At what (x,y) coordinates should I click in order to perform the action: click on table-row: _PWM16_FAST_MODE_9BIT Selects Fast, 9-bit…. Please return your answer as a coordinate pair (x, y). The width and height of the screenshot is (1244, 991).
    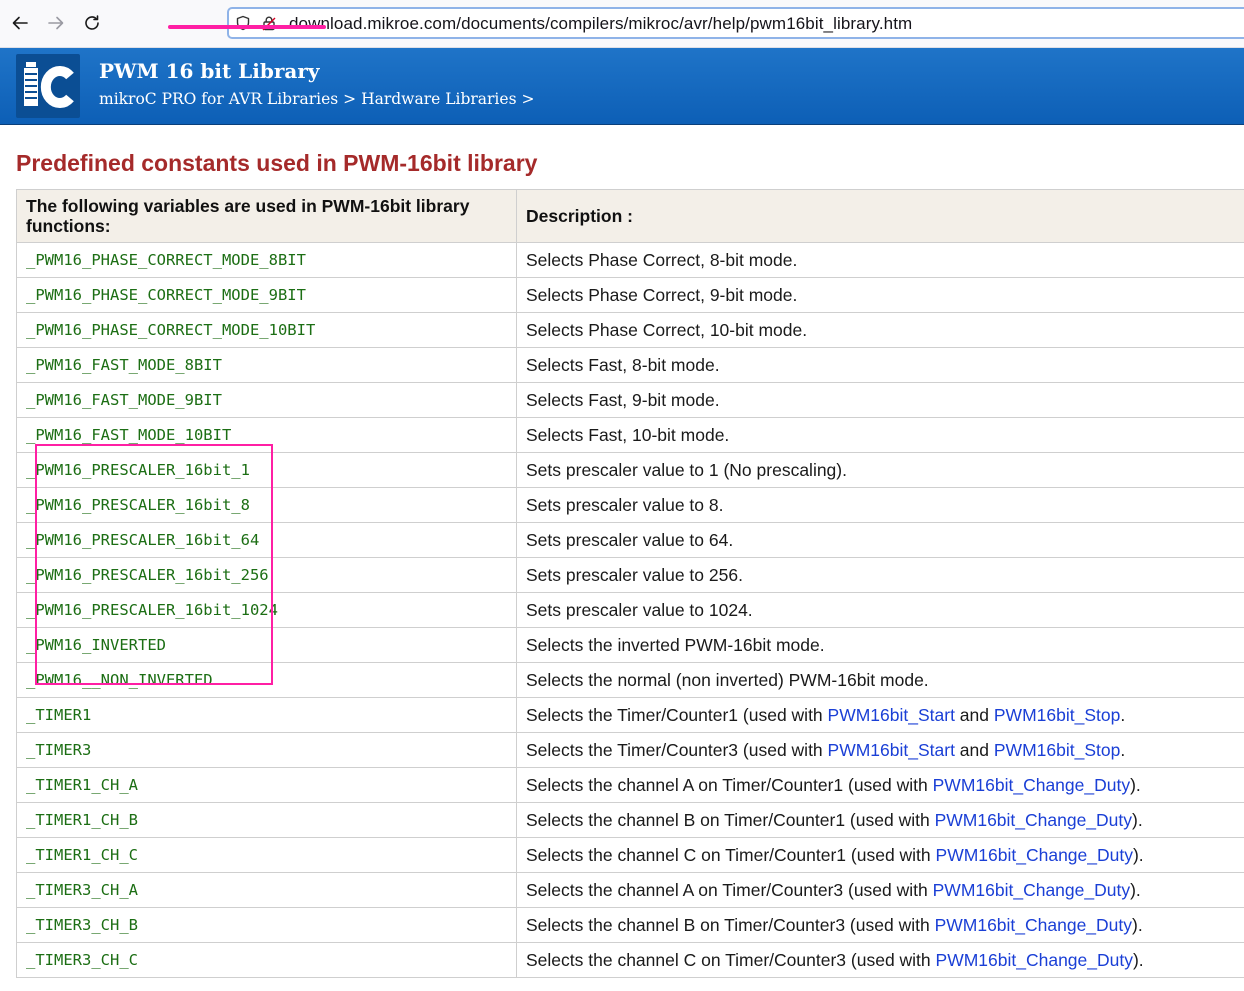
    Looking at the image, I should click on (630, 400).